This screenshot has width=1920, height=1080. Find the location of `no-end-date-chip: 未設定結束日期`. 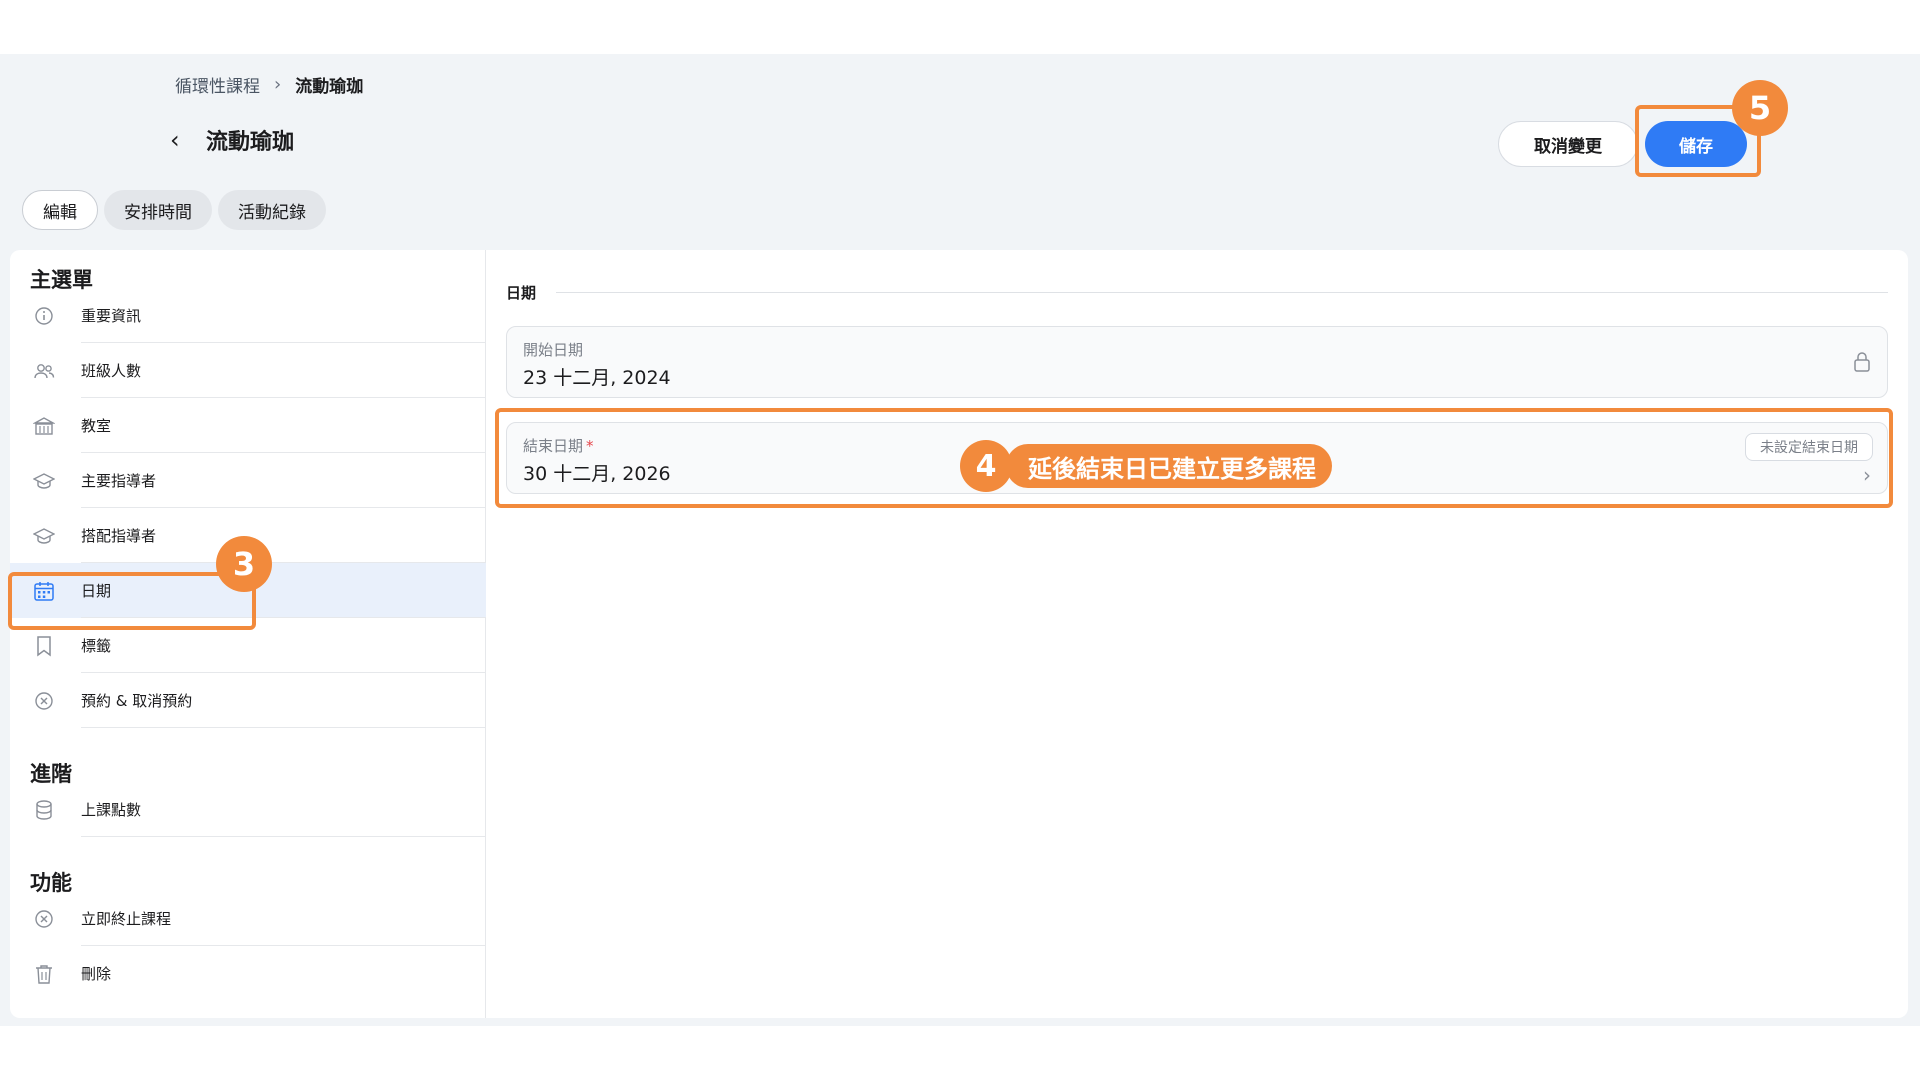

no-end-date-chip: 未設定結束日期 is located at coordinates (1809, 447).